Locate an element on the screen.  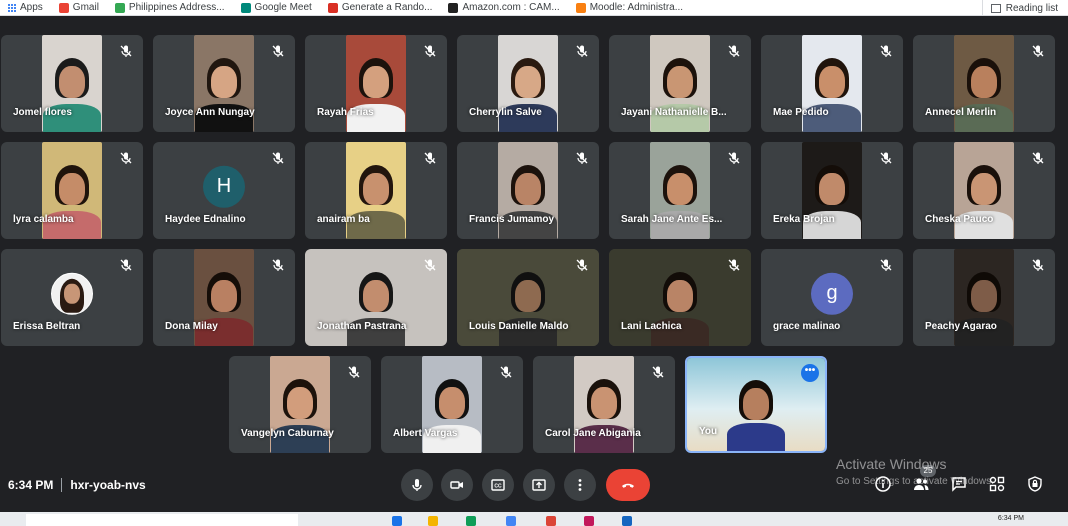
participant-tile: Lani Lachica is located at coordinates (680, 297).